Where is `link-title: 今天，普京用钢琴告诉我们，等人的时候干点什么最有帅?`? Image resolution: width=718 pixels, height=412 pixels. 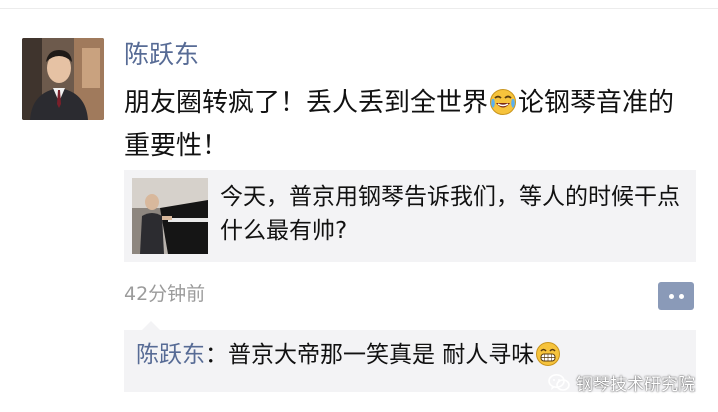
link-title: 今天，普京用钢琴告诉我们，等人的时候干点什么最有帅? is located at coordinates (450, 214).